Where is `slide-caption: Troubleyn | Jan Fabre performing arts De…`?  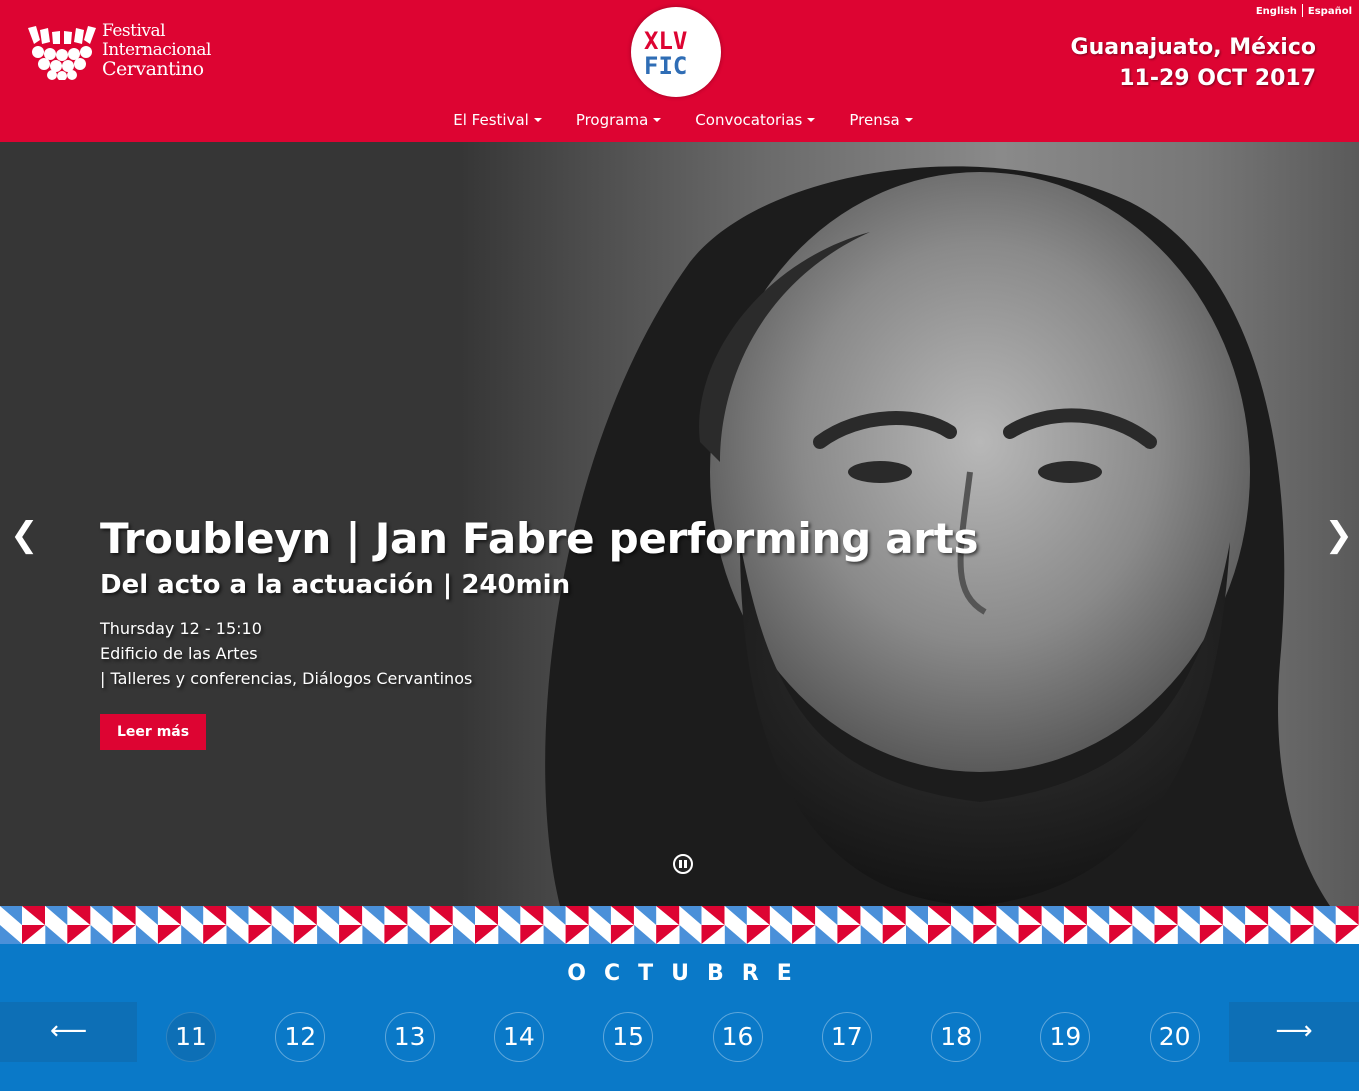
slide-caption: Troubleyn | Jan Fabre performing arts De… is located at coordinates (539, 632).